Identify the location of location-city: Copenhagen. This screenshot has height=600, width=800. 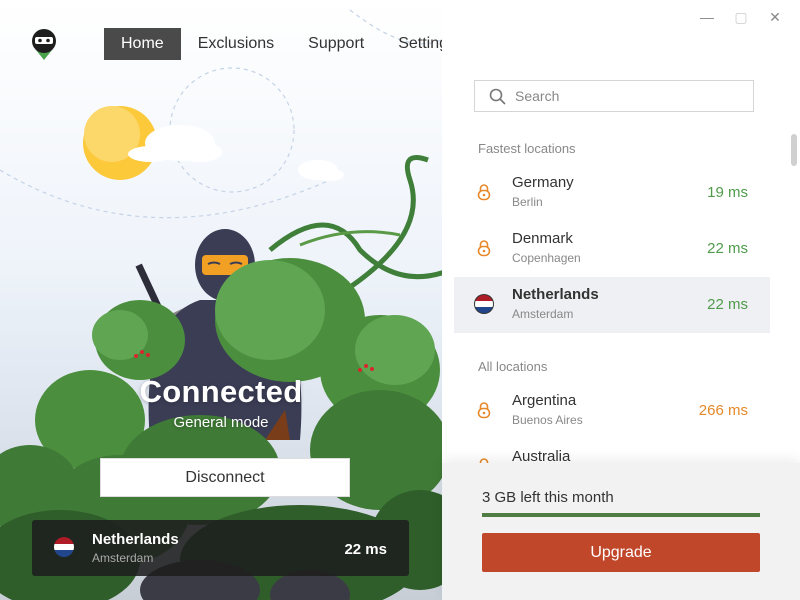
(546, 258).